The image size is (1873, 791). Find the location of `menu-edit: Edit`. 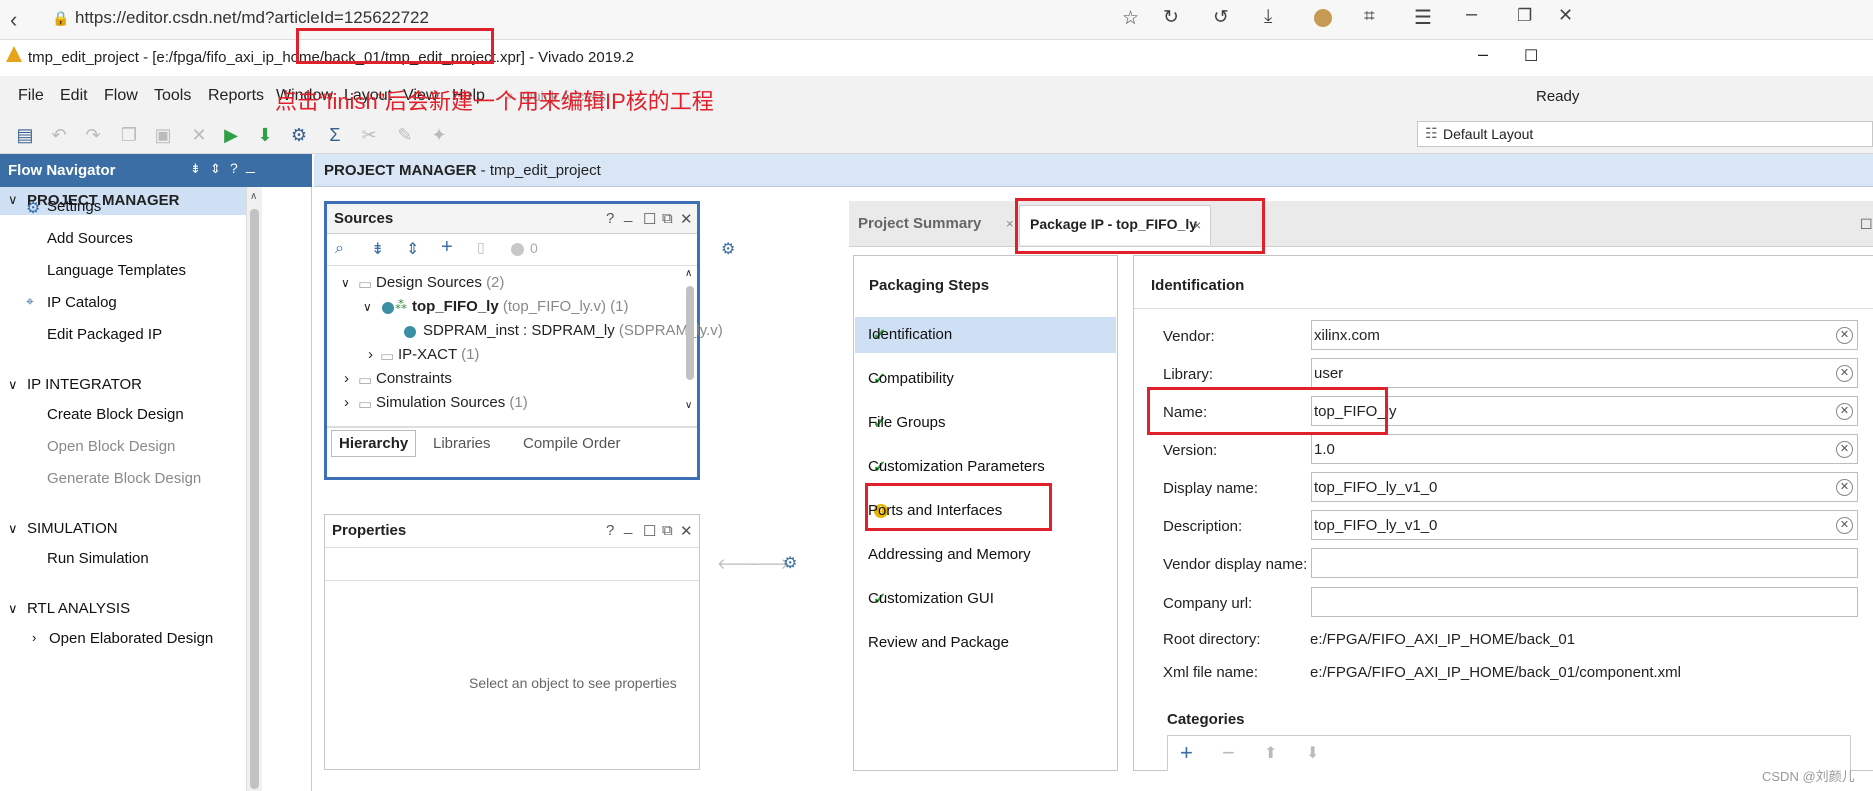

menu-edit: Edit is located at coordinates (74, 96).